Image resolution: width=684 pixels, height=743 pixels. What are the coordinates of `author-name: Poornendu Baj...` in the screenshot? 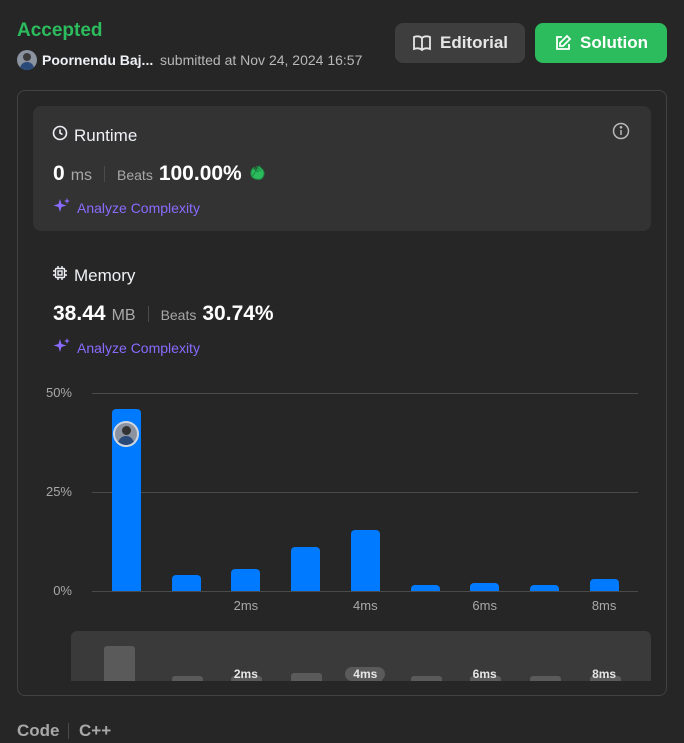 It's located at (97, 60).